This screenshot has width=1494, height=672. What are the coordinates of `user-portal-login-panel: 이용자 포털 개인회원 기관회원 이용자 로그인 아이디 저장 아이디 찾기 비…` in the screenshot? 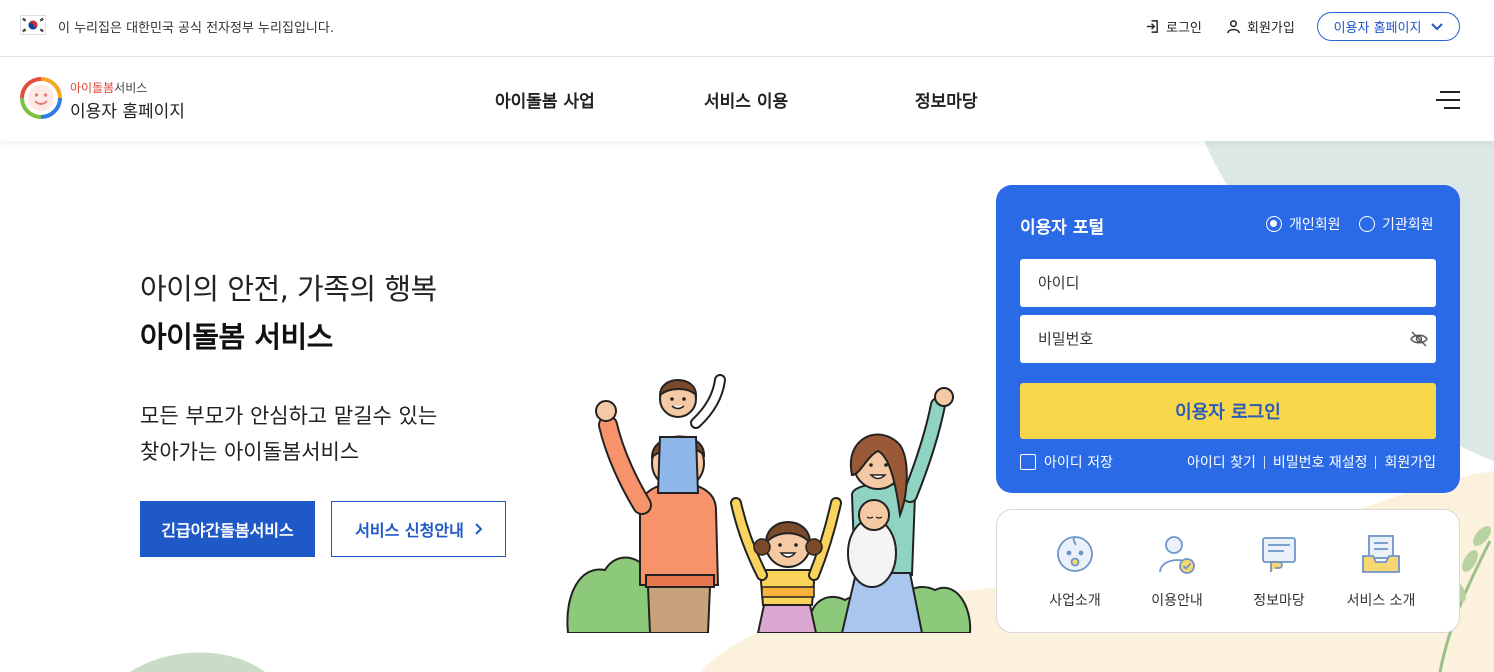 It's located at (1228, 339).